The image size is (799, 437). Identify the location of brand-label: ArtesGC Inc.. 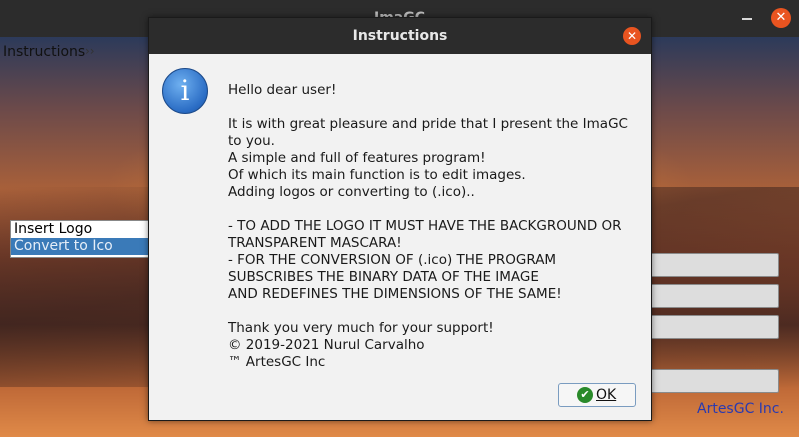
(740, 409).